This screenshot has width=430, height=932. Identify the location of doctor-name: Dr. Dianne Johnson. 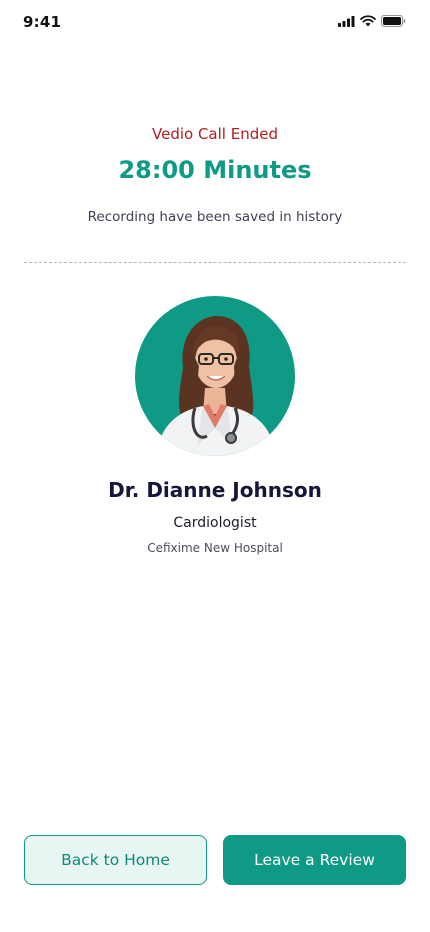
(215, 490).